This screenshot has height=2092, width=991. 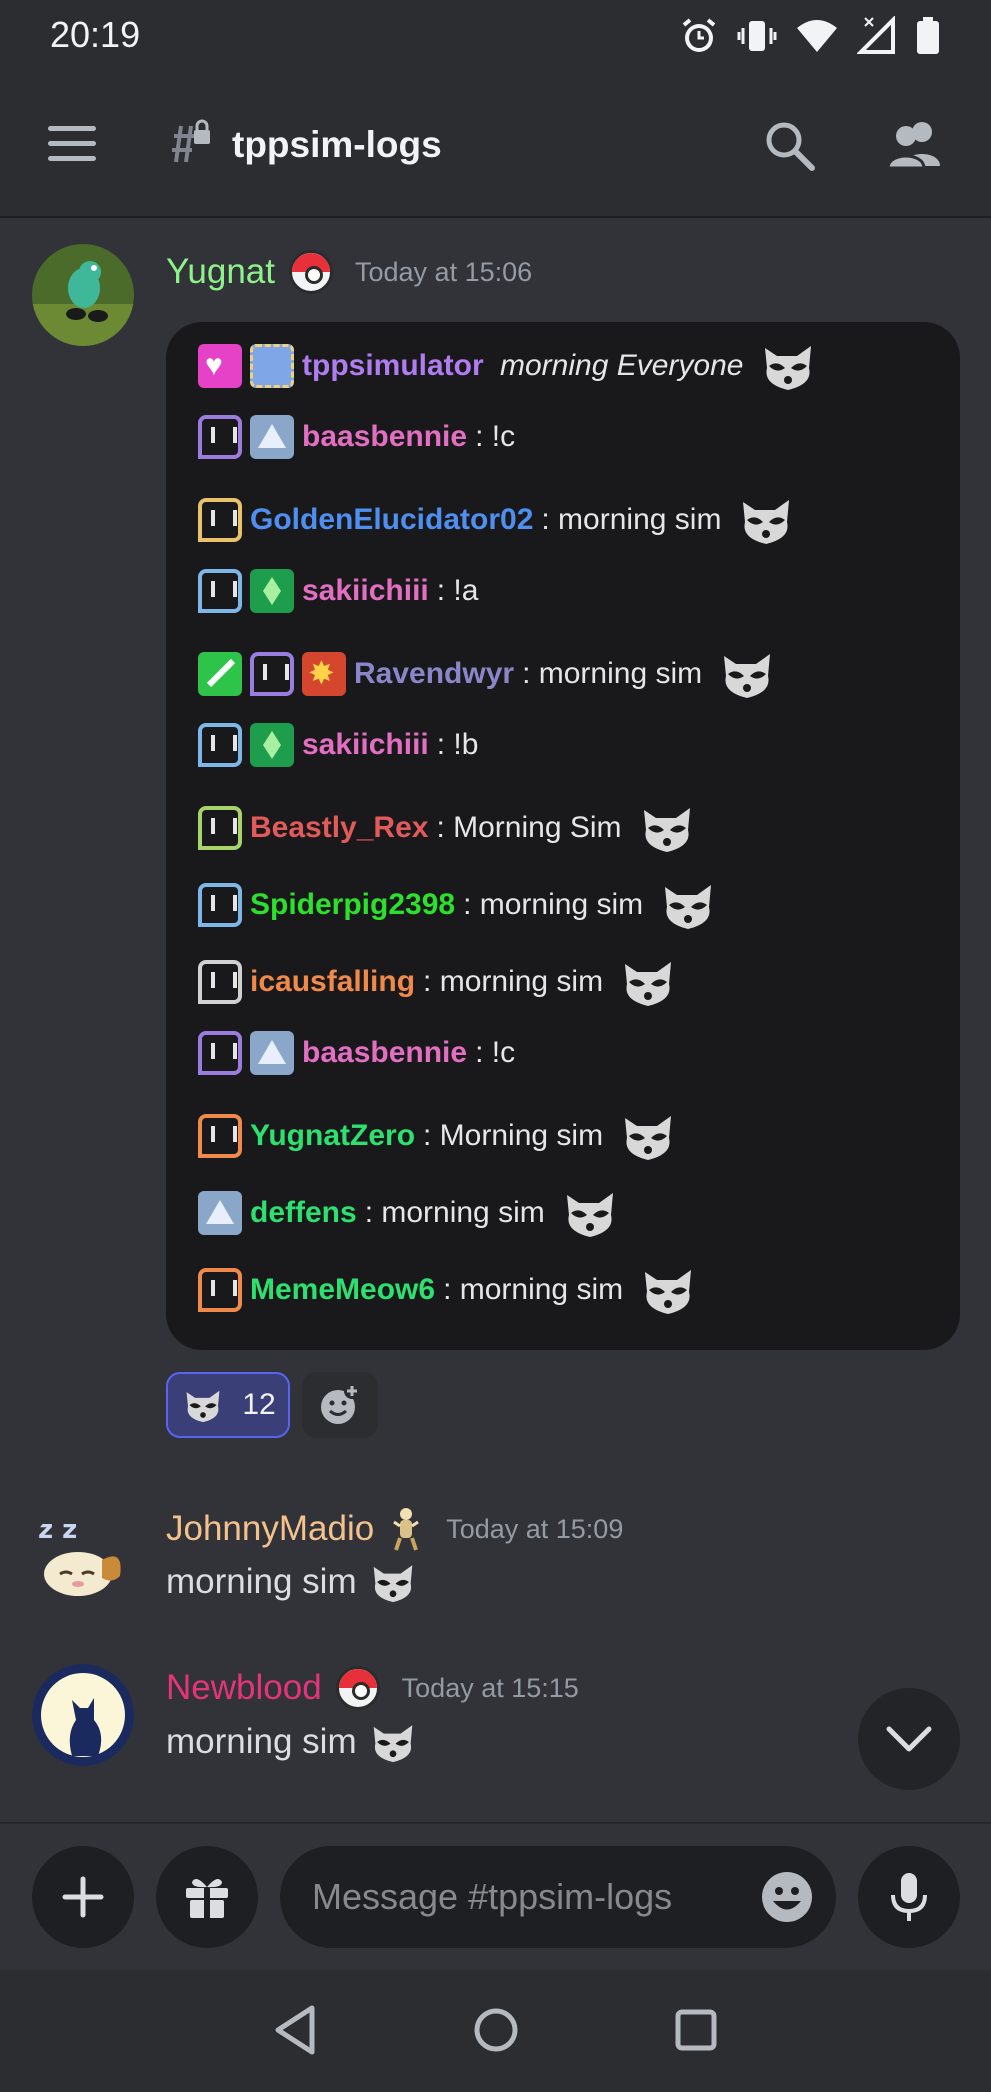 What do you see at coordinates (617, 365) in the screenshot?
I see `chat-text: morning Everyone` at bounding box center [617, 365].